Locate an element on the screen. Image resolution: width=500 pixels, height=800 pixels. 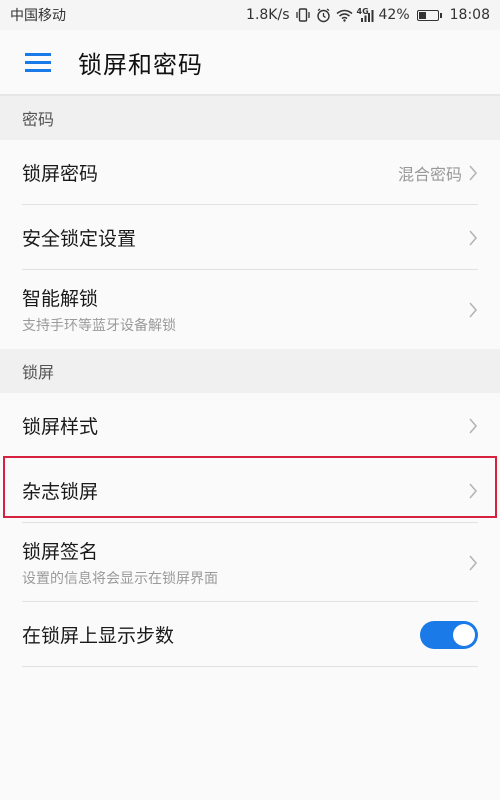
row-subtitle: 设置的信息将会显示在锁屏界面 is located at coordinates (120, 579).